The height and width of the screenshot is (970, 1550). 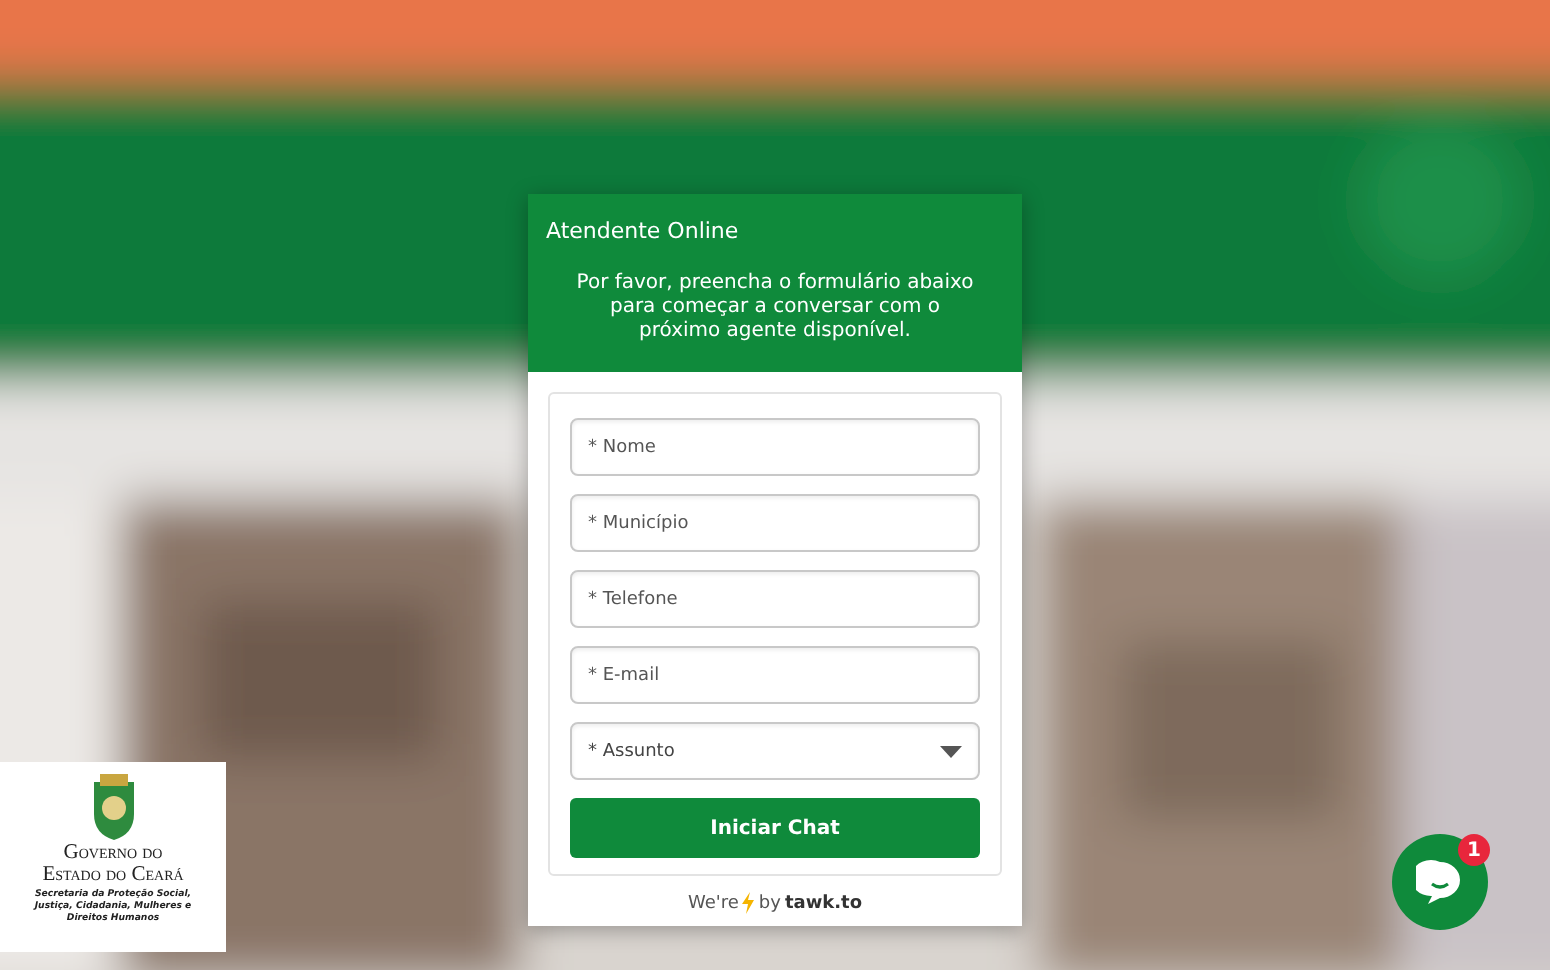 I want to click on logo-text: Governo do, so click(x=113, y=853).